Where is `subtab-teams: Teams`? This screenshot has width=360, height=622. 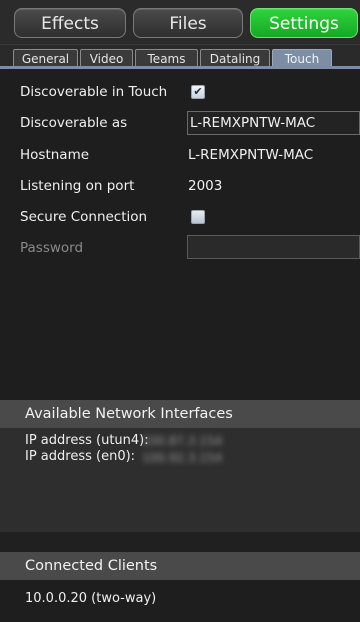 subtab-teams: Teams is located at coordinates (166, 58).